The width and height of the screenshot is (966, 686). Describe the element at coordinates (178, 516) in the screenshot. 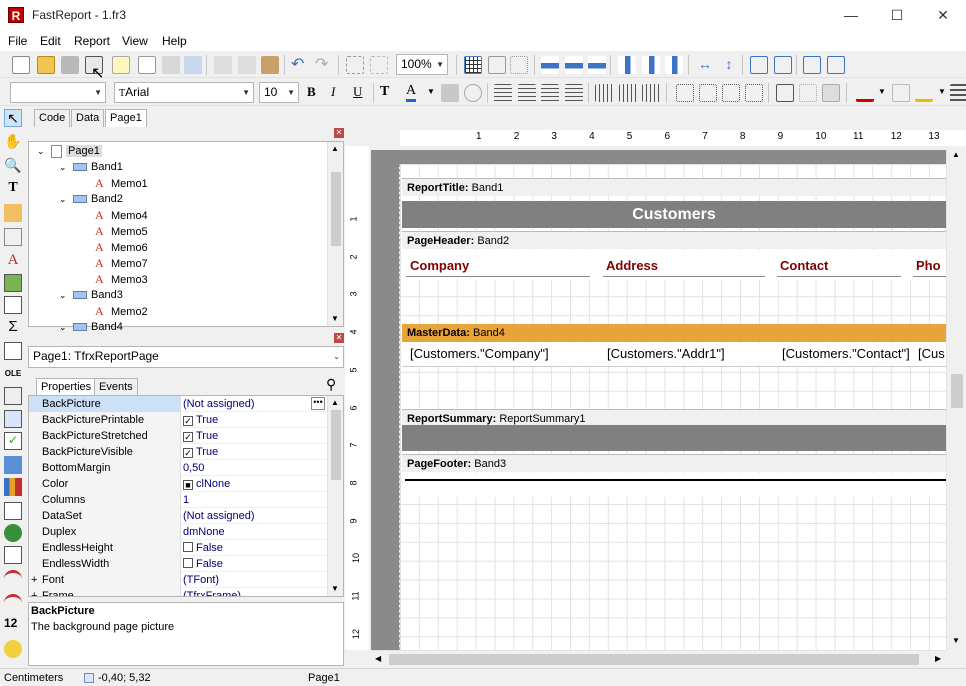

I see `property-row: DataSet (Not assigned)` at that location.